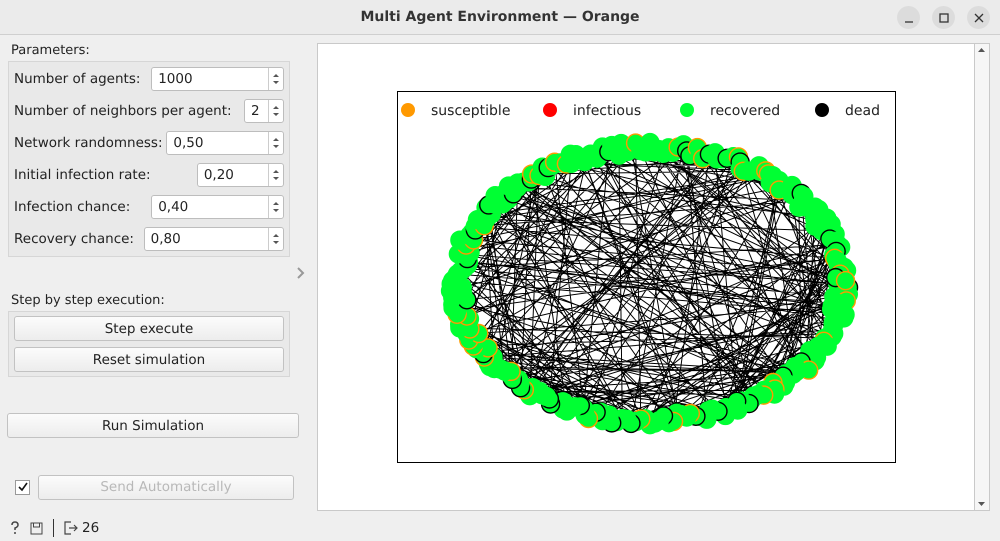 This screenshot has height=541, width=1000. I want to click on field-label: Network randomness:, so click(88, 143).